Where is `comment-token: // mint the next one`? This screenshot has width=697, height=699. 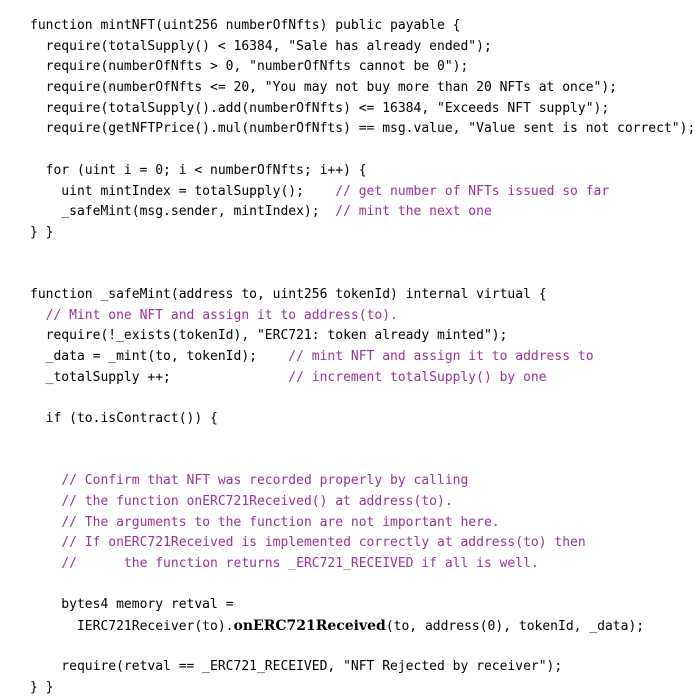 comment-token: // mint the next one is located at coordinates (413, 212).